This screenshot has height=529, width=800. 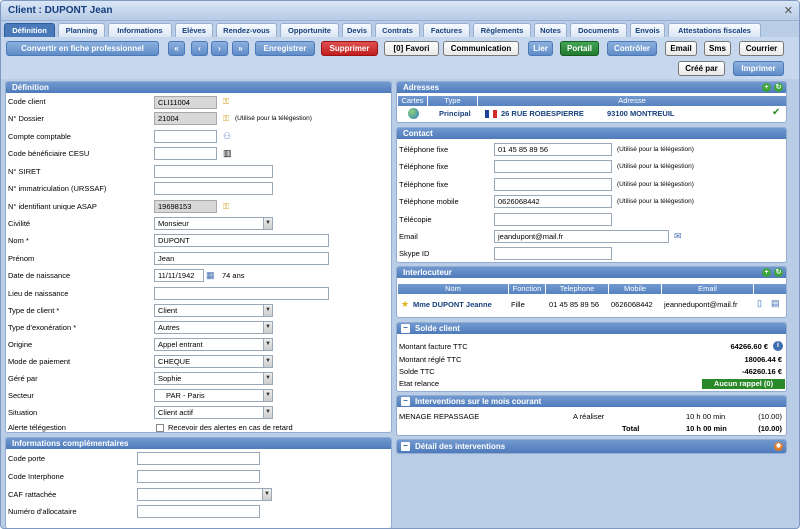 What do you see at coordinates (405, 304) in the screenshot?
I see `star-icon: ★` at bounding box center [405, 304].